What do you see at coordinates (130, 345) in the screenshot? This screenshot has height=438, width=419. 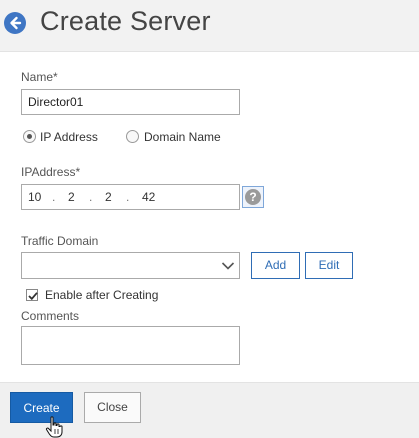 I see `comments-textarea` at bounding box center [130, 345].